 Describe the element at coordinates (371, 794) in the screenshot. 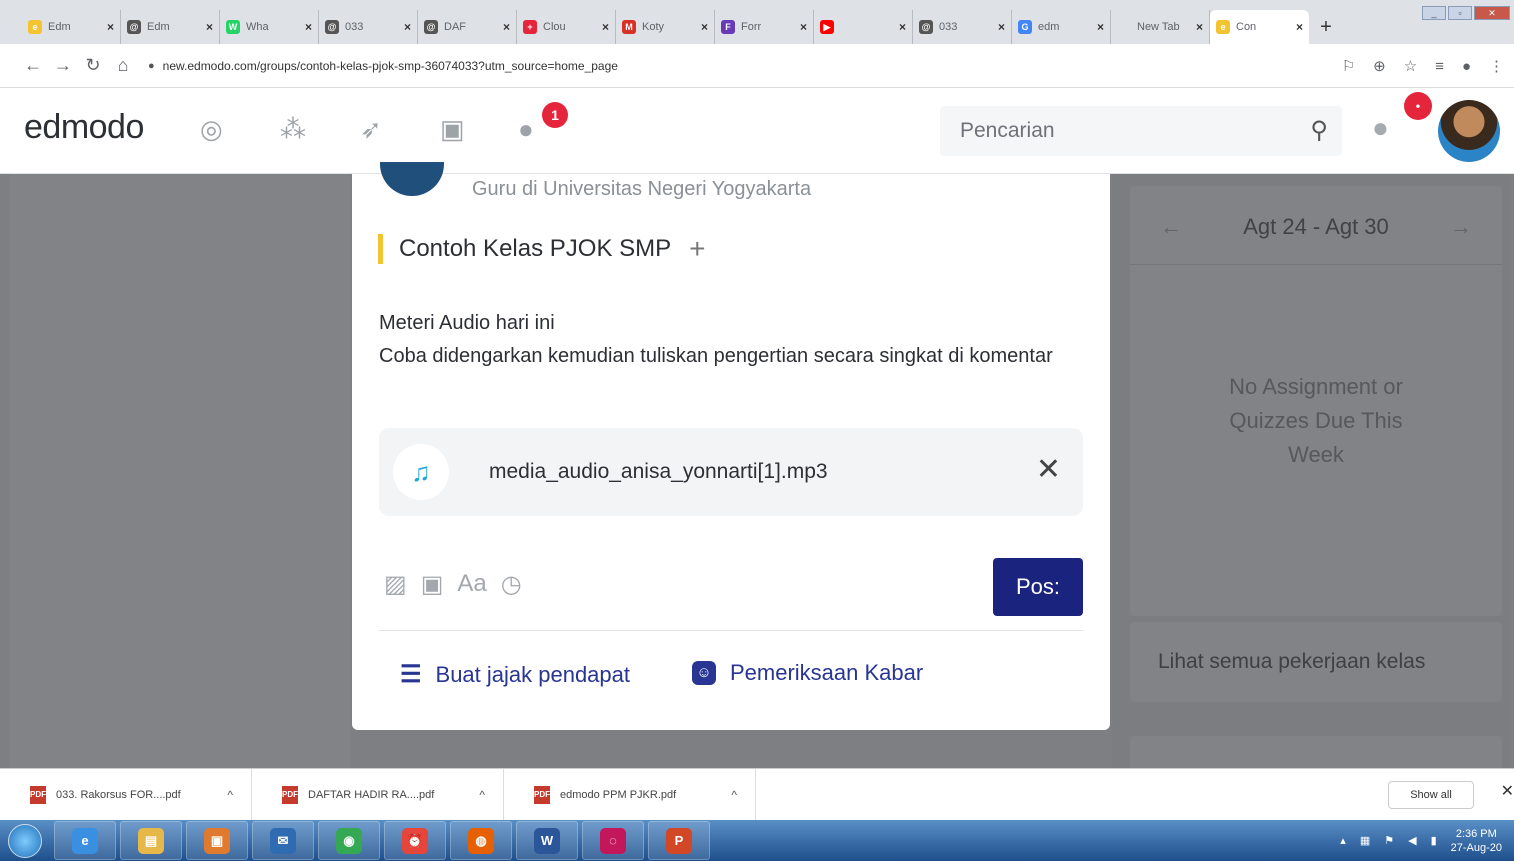

I see `download-filename: DAFTAR HADIR RA....pdf` at that location.